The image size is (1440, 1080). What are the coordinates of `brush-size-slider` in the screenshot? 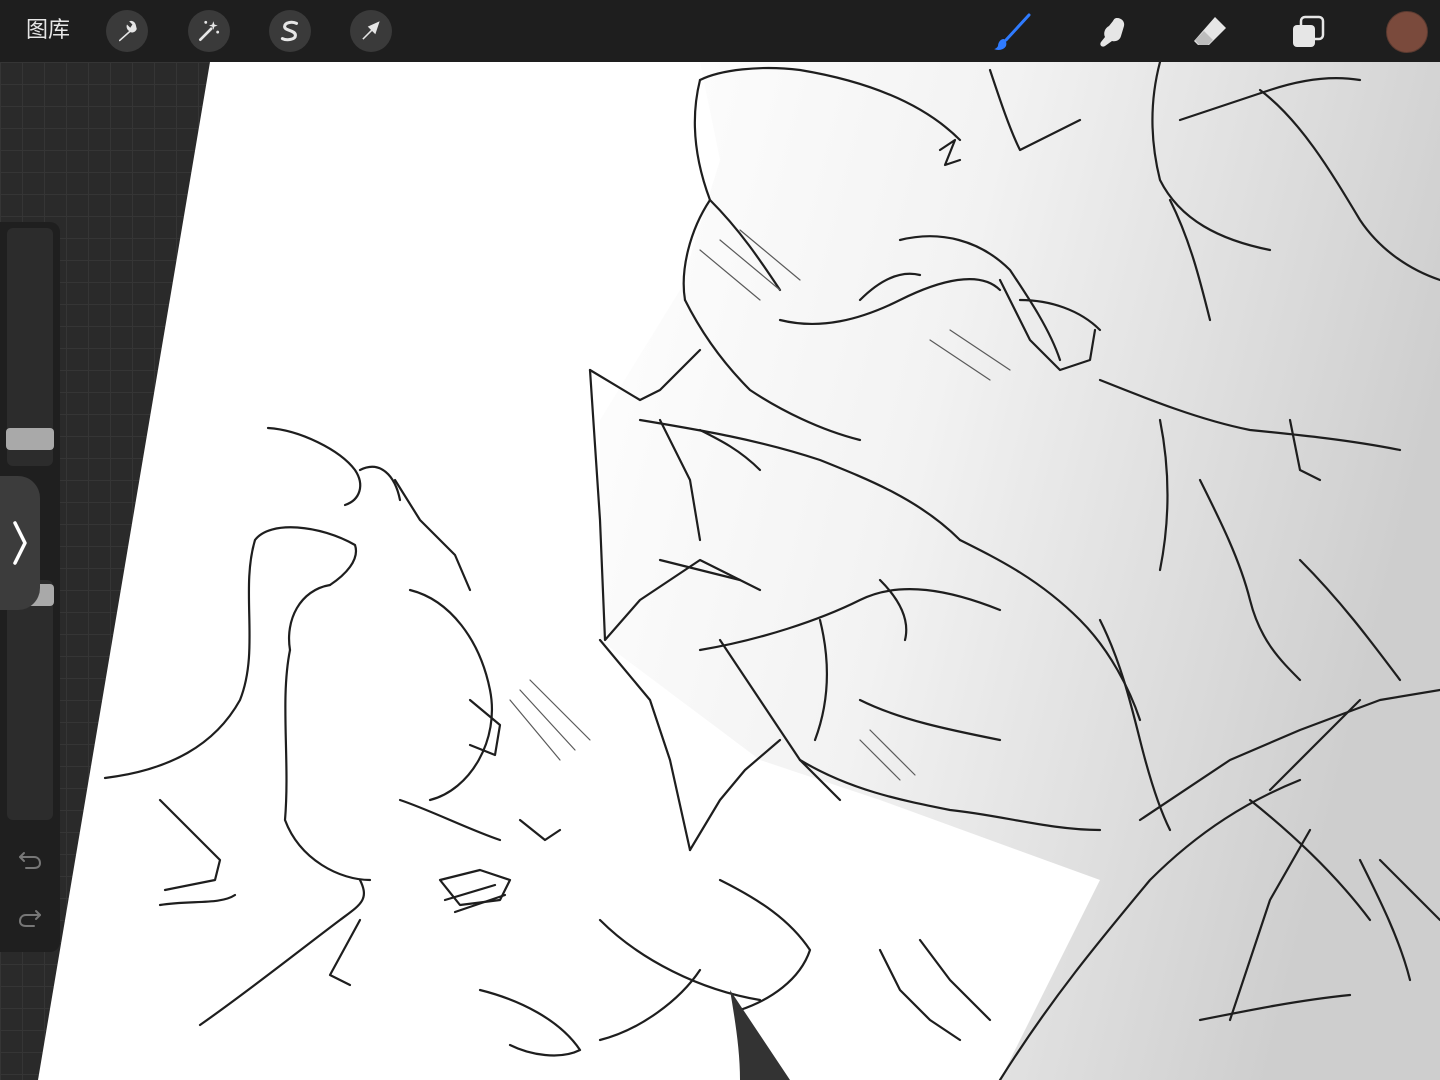 It's located at (30, 347).